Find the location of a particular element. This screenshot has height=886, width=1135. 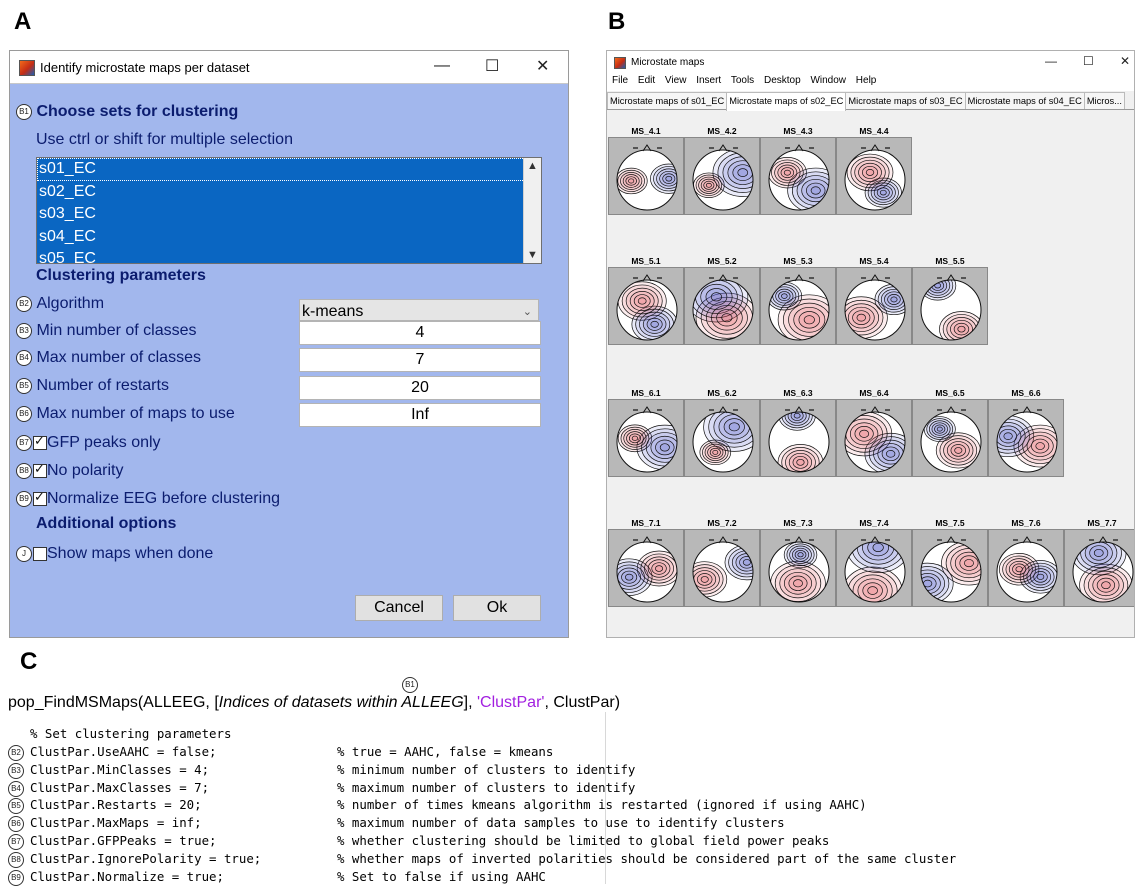

ok-button: Ok is located at coordinates (497, 608).